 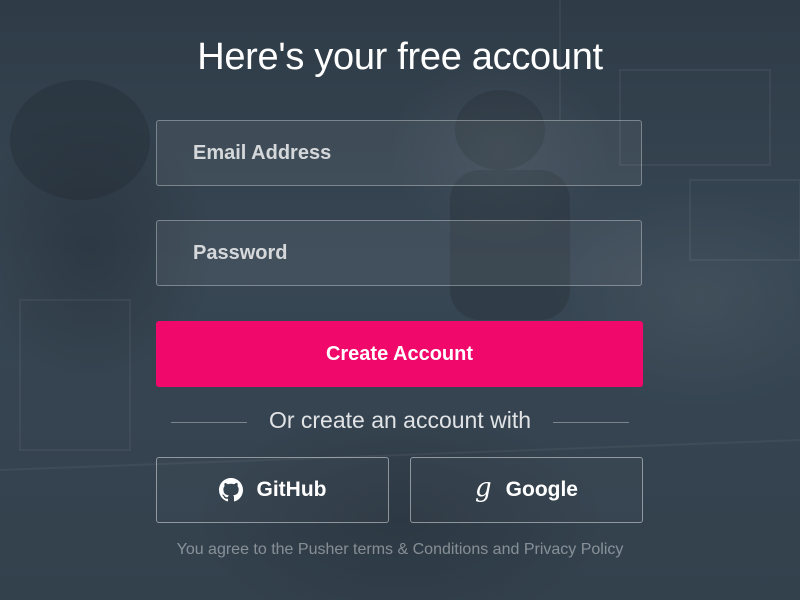 I want to click on divider-line-right, so click(x=591, y=422).